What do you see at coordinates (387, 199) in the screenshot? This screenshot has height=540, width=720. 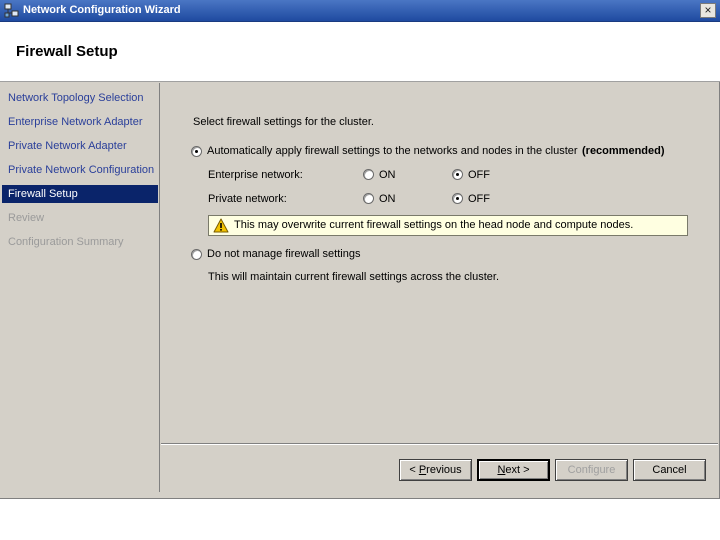 I see `private-on-label: ON` at bounding box center [387, 199].